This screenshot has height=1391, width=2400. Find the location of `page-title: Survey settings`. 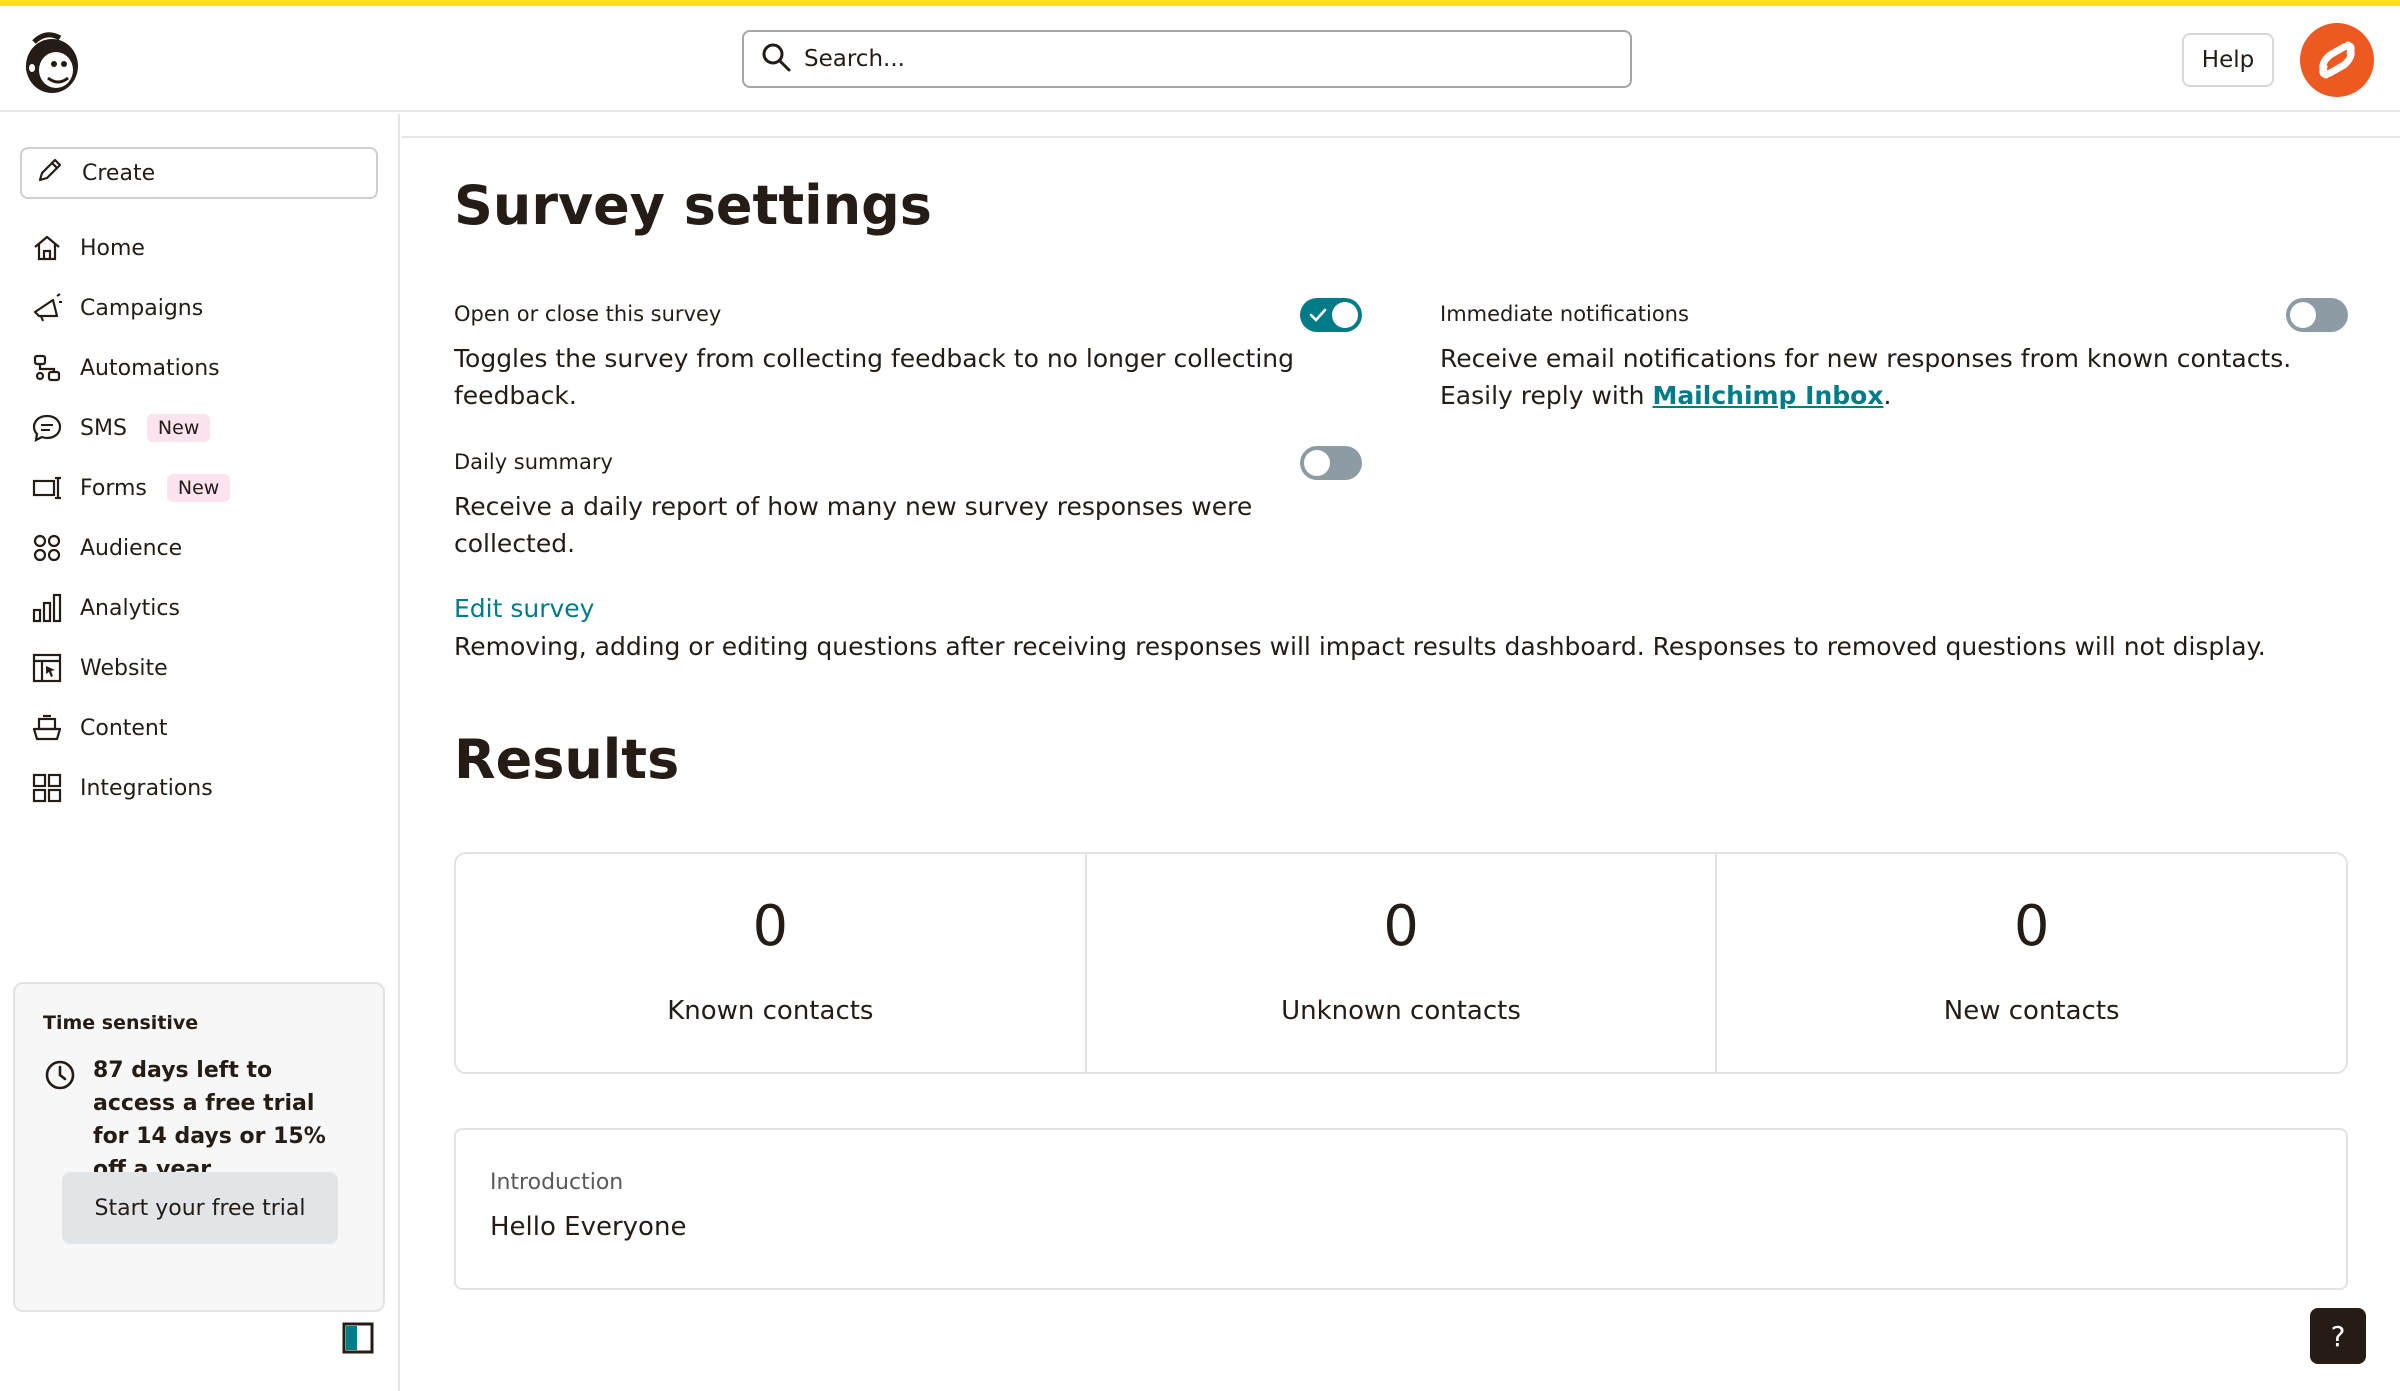

page-title: Survey settings is located at coordinates (693, 205).